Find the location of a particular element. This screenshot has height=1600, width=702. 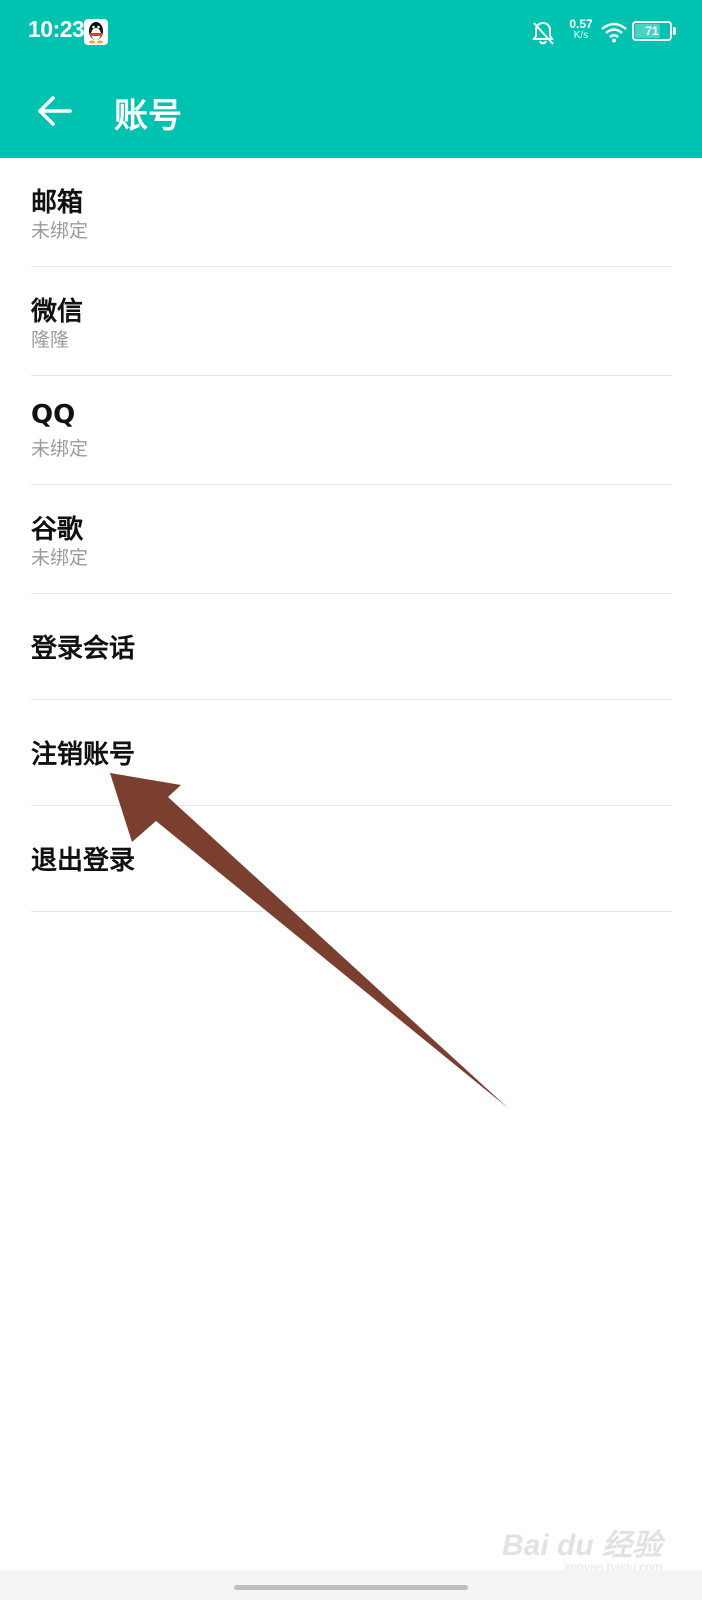

list-item-email: 邮箱 未绑定 is located at coordinates (351, 212).